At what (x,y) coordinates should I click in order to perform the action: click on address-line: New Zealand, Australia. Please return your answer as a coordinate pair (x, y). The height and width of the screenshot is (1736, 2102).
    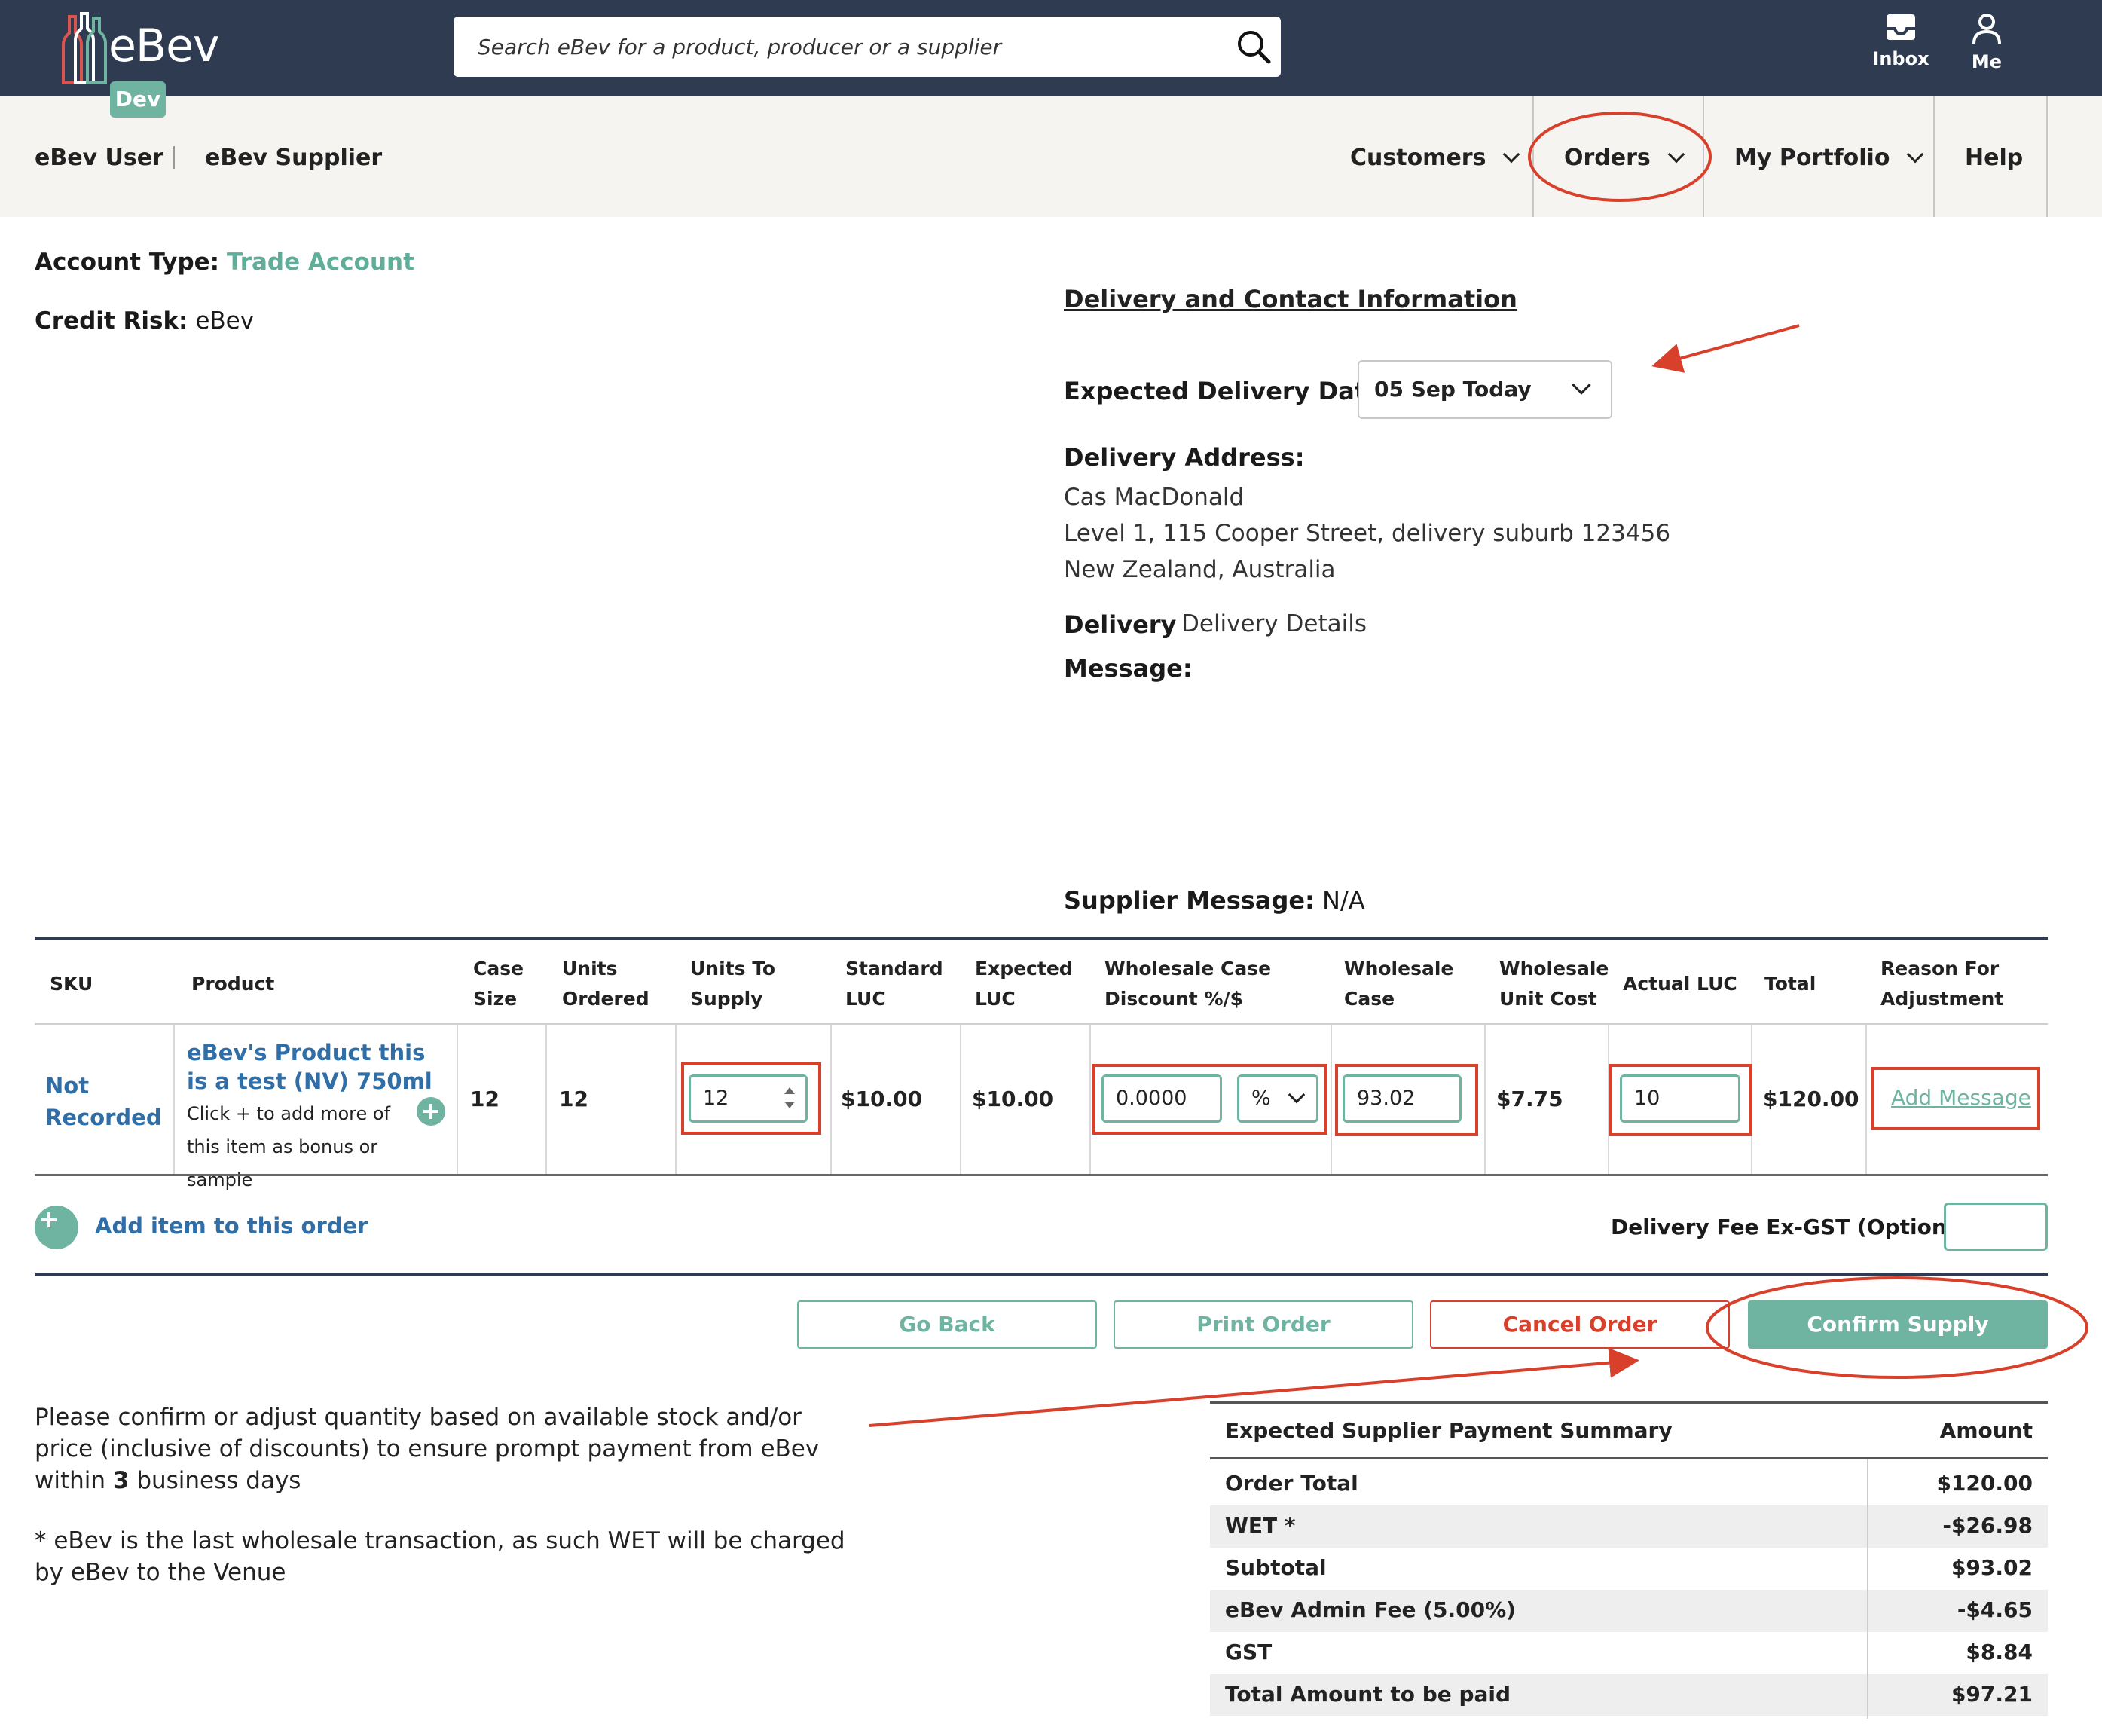
    Looking at the image, I should click on (1200, 569).